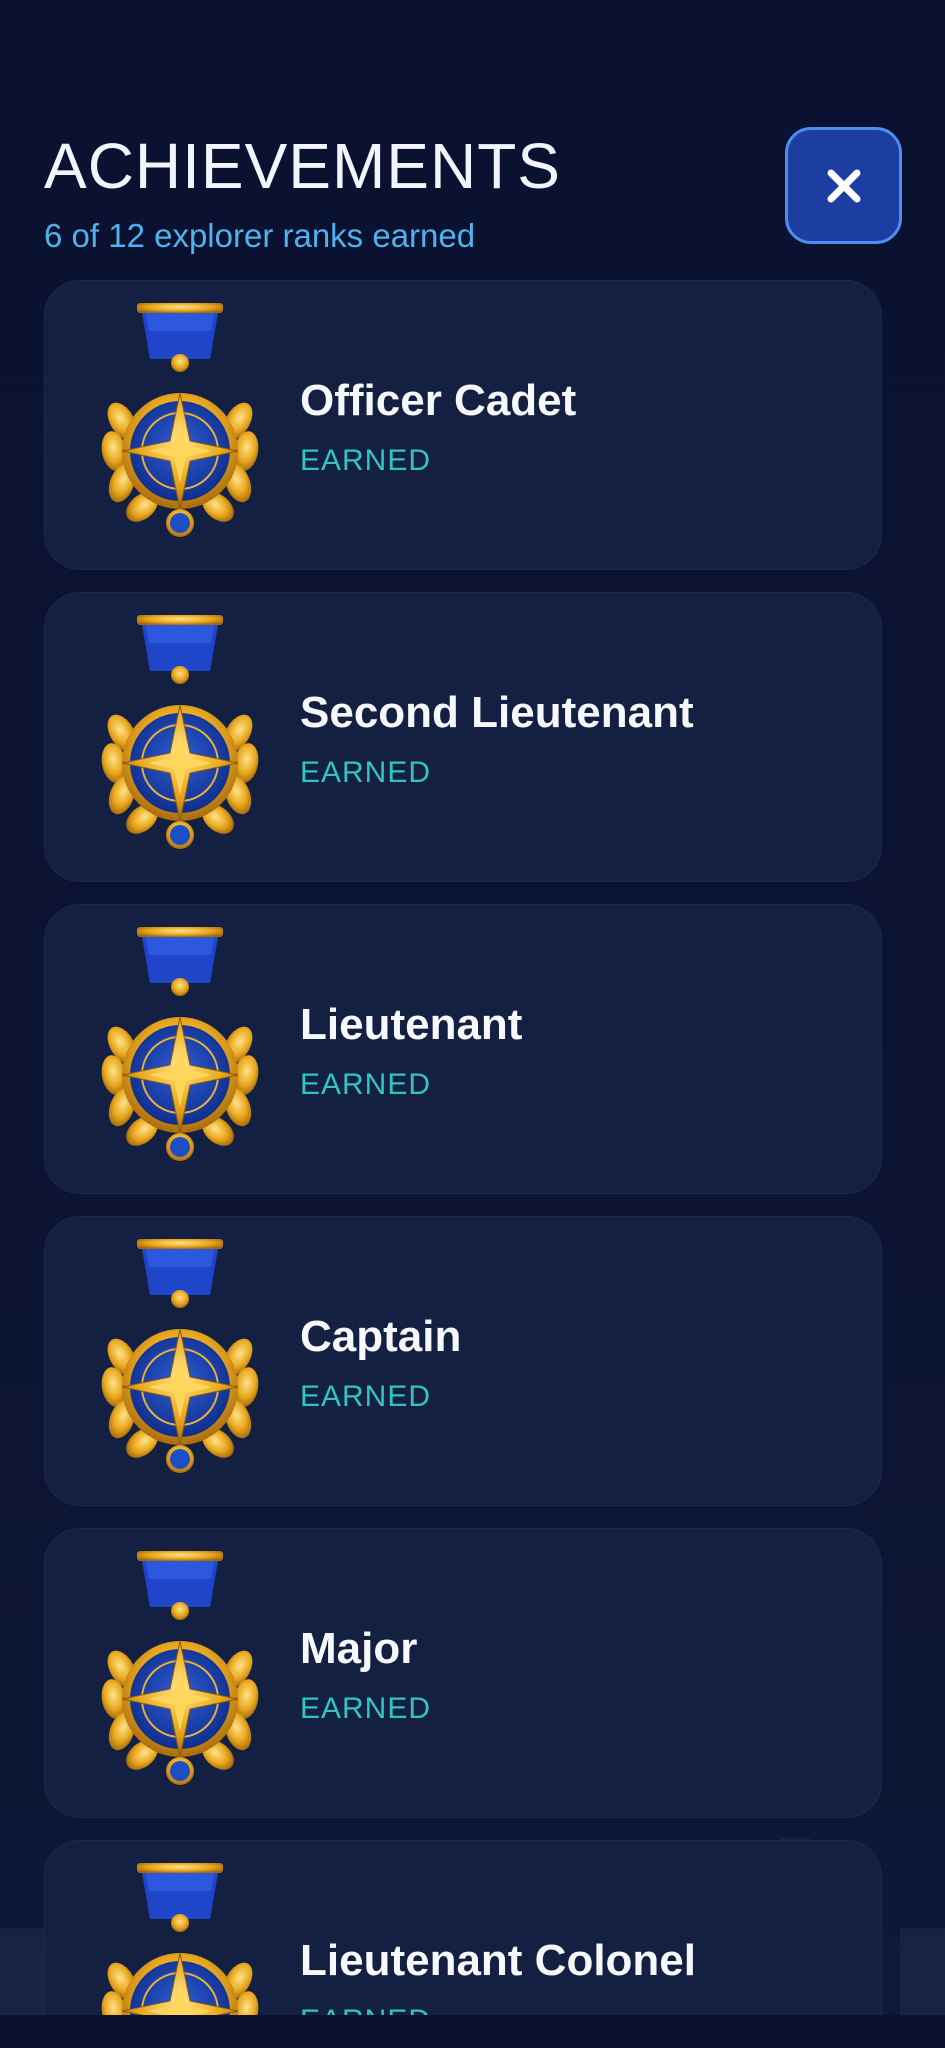 The height and width of the screenshot is (2048, 945). I want to click on rank-card: Second Lieutenant EARNED, so click(463, 737).